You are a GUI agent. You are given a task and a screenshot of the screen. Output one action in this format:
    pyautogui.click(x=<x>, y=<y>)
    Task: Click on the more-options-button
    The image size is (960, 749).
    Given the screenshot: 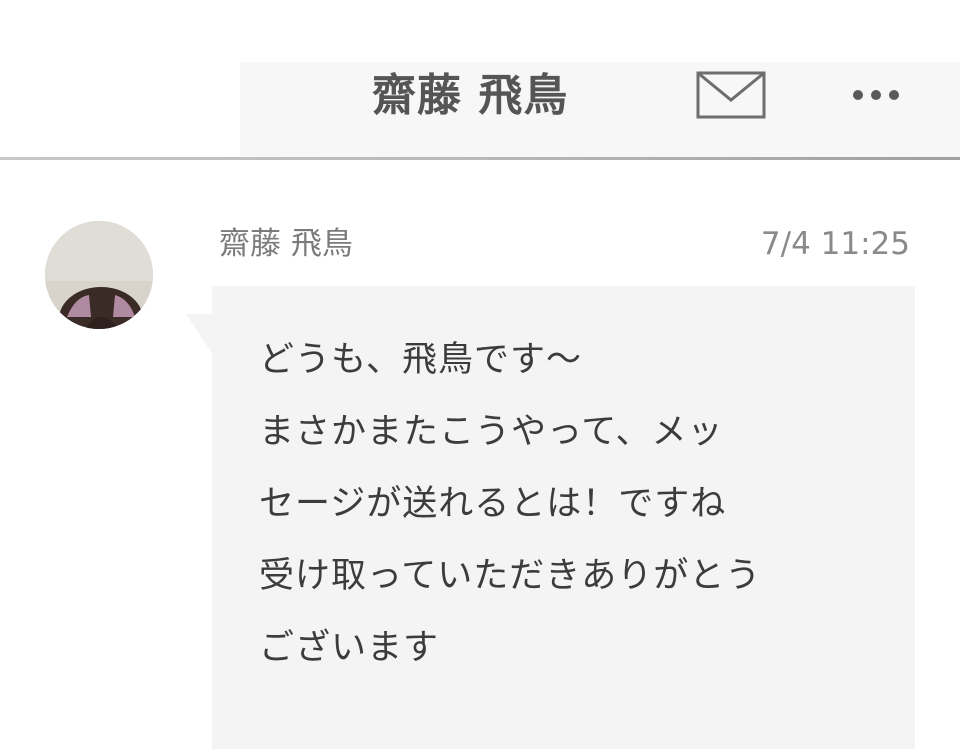 What is the action you would take?
    pyautogui.click(x=876, y=95)
    